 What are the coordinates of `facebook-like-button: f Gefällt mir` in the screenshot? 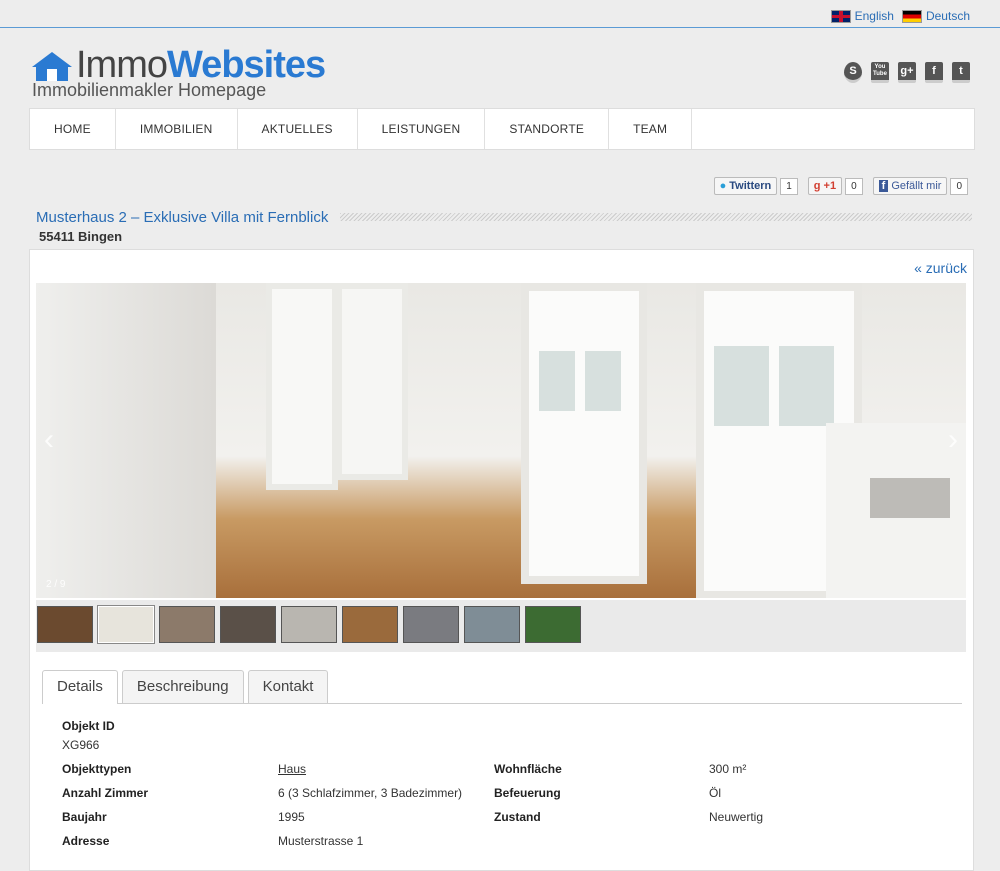 It's located at (910, 186).